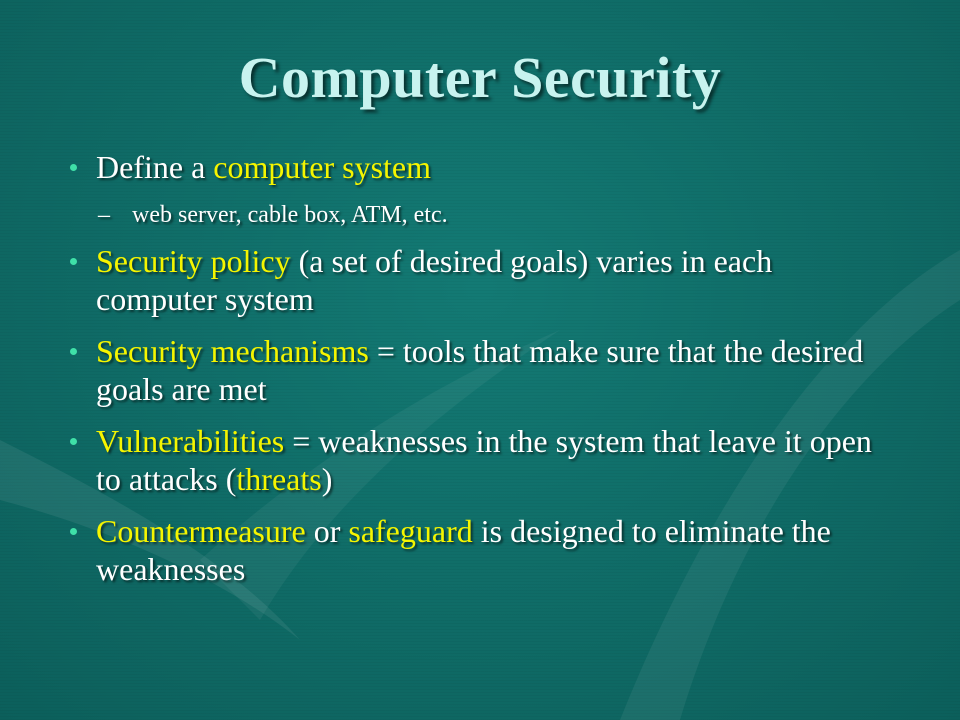  Describe the element at coordinates (480, 77) in the screenshot. I see `slide-title: Computer Security` at that location.